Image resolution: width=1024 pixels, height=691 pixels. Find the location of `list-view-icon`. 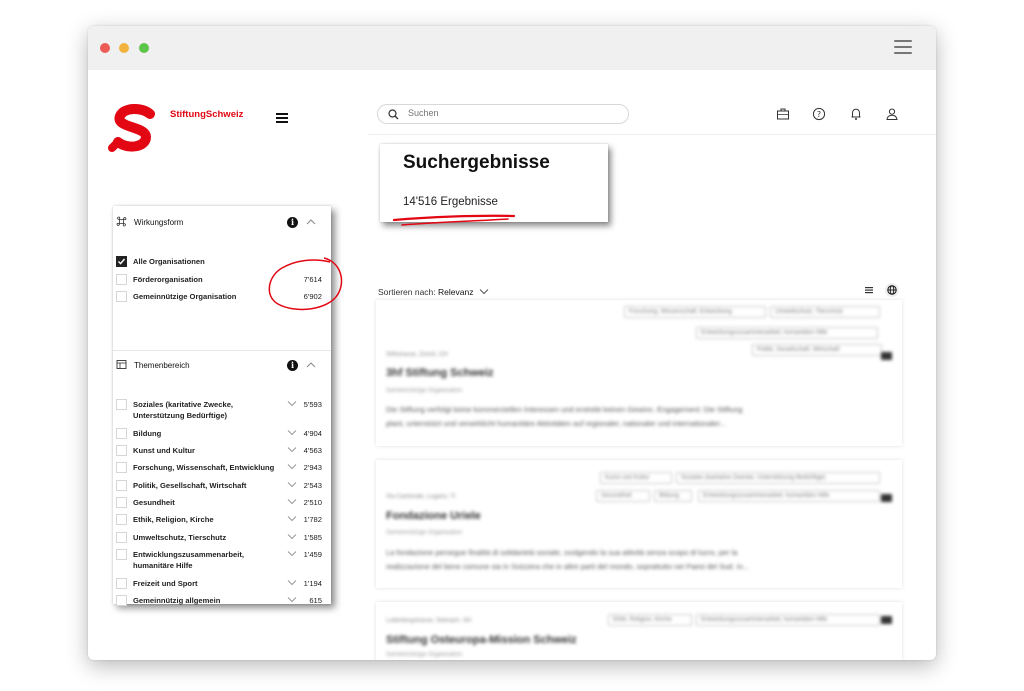

list-view-icon is located at coordinates (869, 290).